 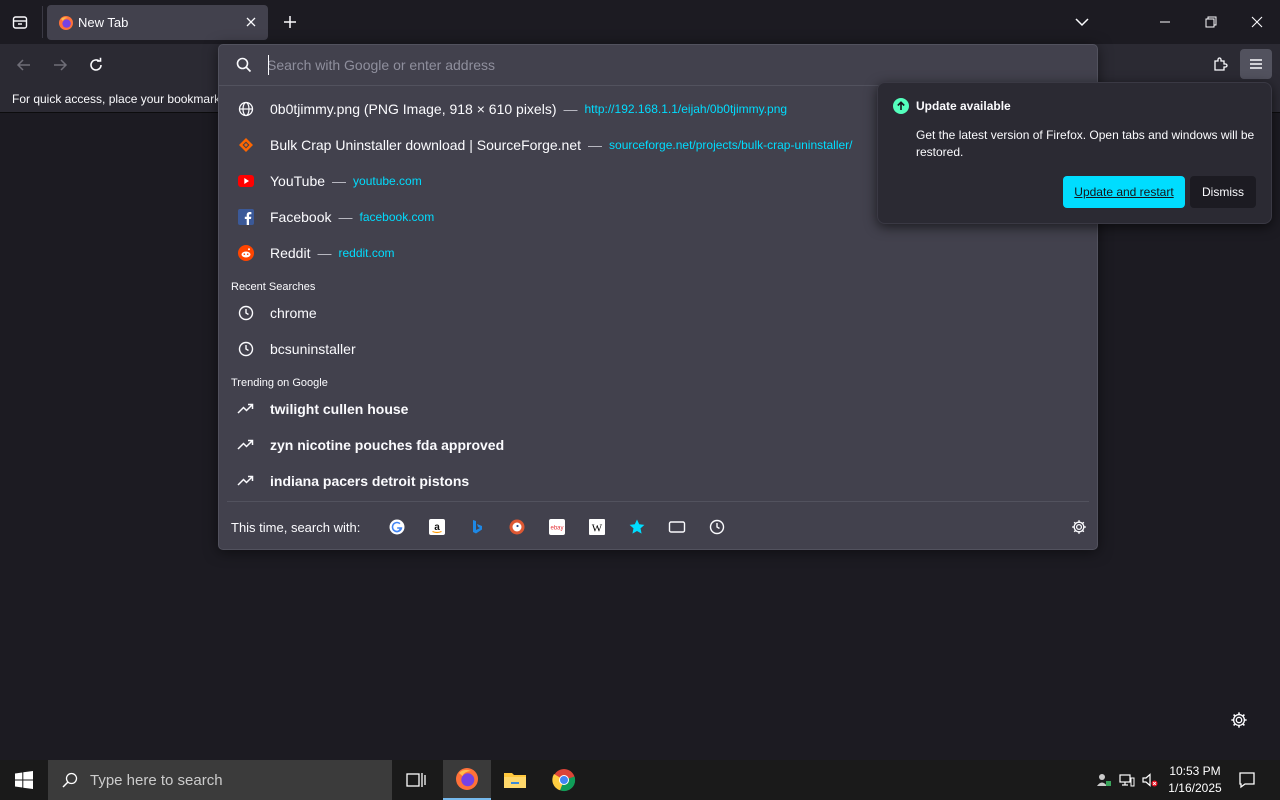 I want to click on one-off-divider, so click(x=658, y=501).